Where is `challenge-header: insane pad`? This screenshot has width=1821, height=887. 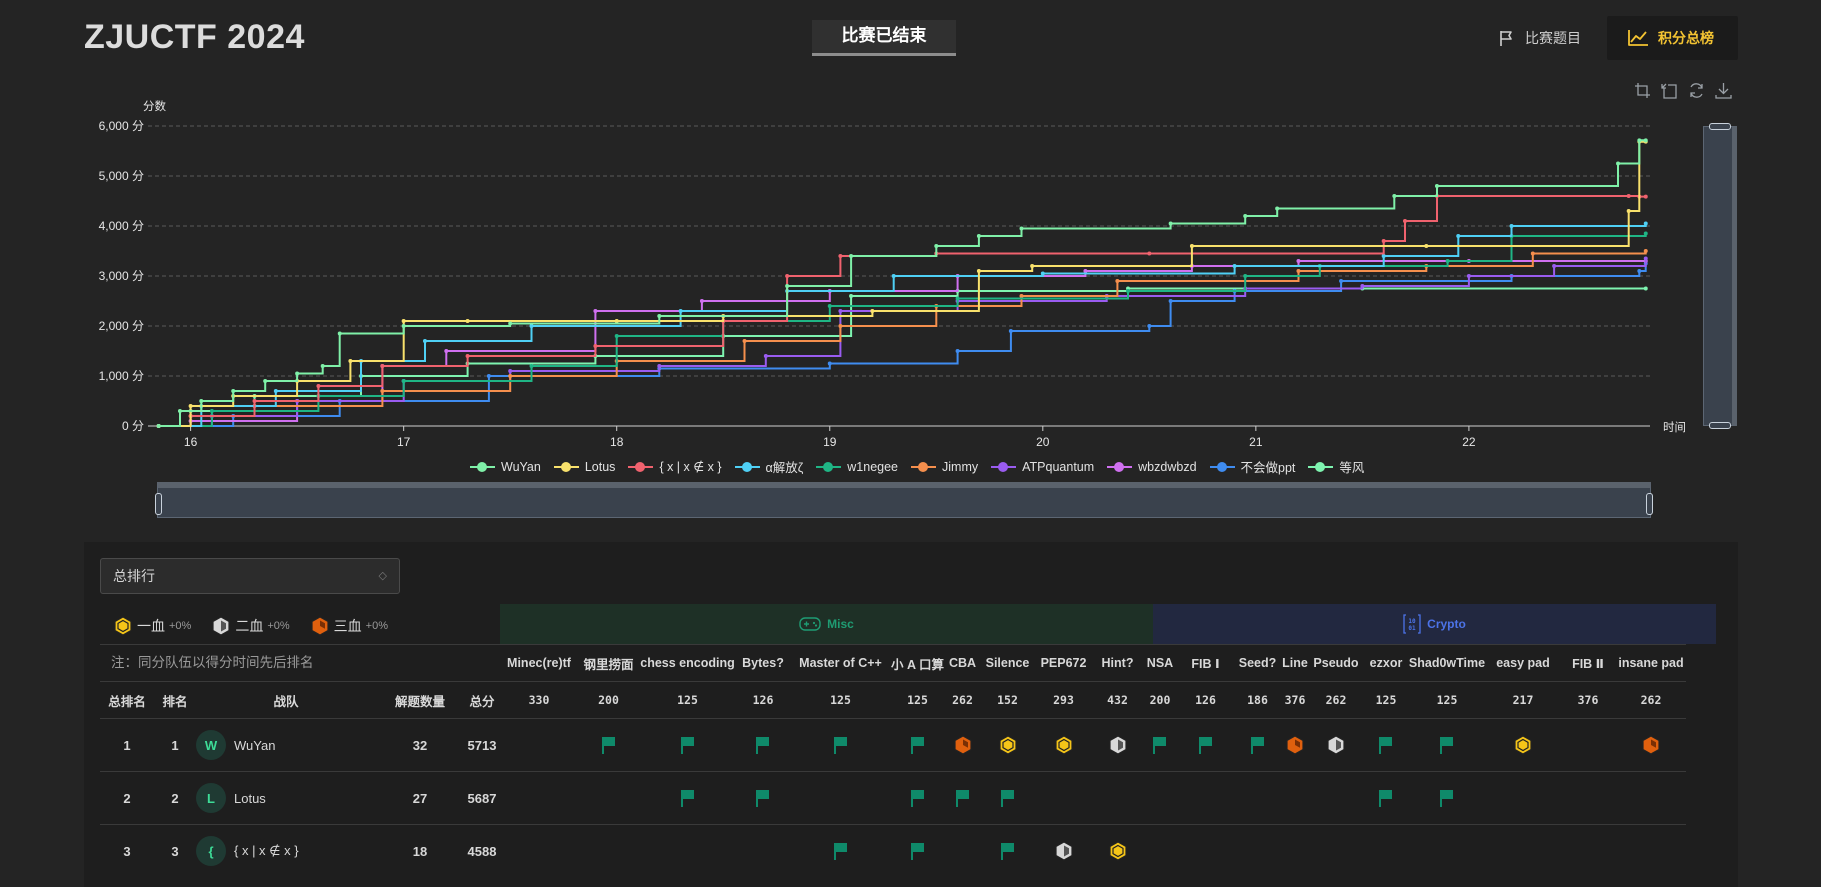 challenge-header: insane pad is located at coordinates (1651, 663).